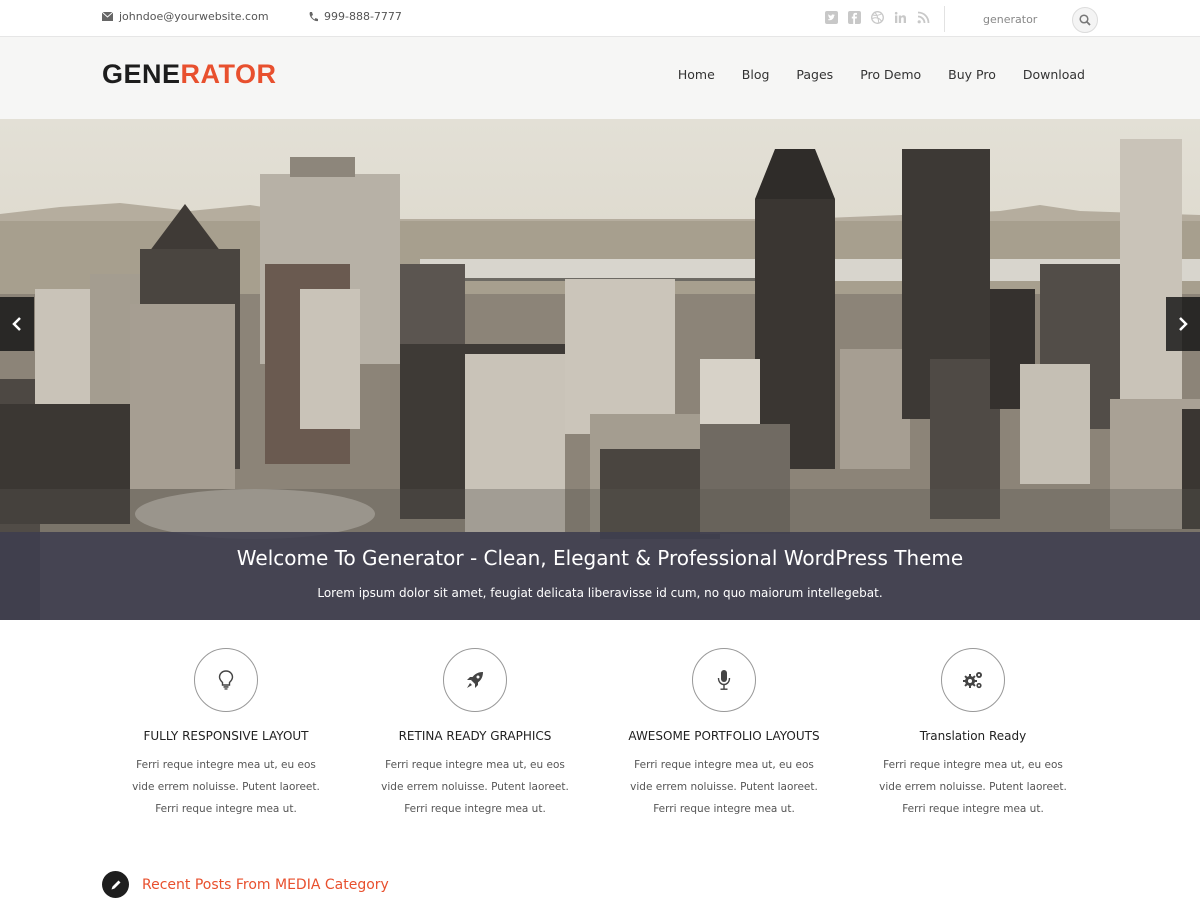 This screenshot has height=900, width=1200. I want to click on email-text: johndoe@yourwebsite.com, so click(194, 16).